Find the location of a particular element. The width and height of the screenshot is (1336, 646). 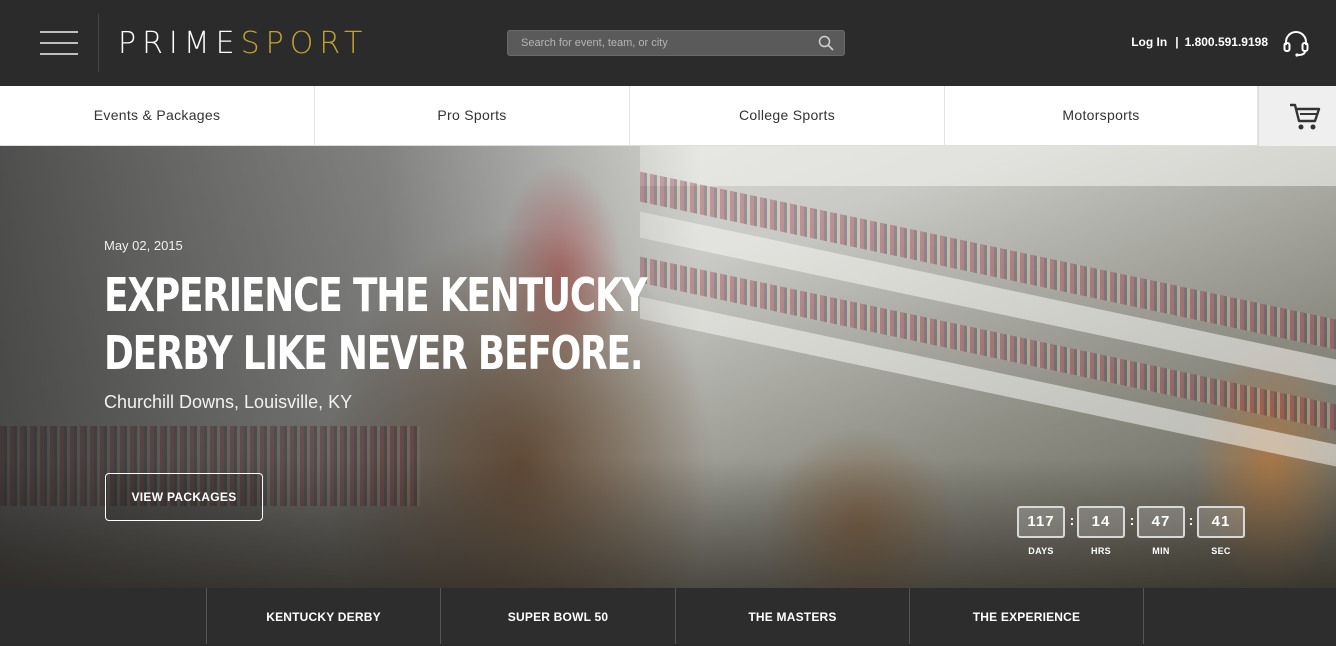

account-area: Log In | 1.800.591.9198 is located at coordinates (1199, 42).